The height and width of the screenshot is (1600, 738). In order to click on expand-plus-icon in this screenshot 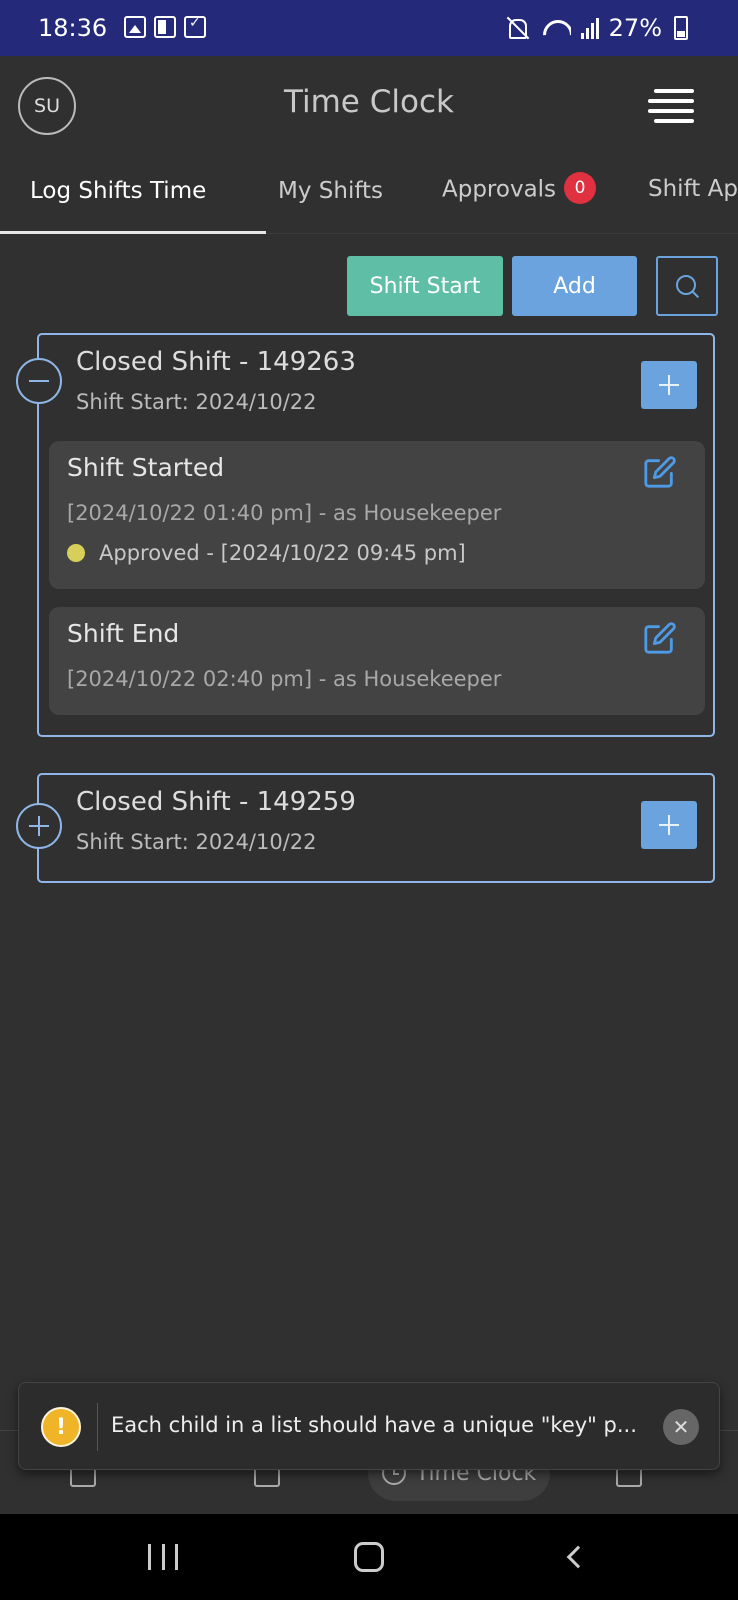, I will do `click(39, 826)`.